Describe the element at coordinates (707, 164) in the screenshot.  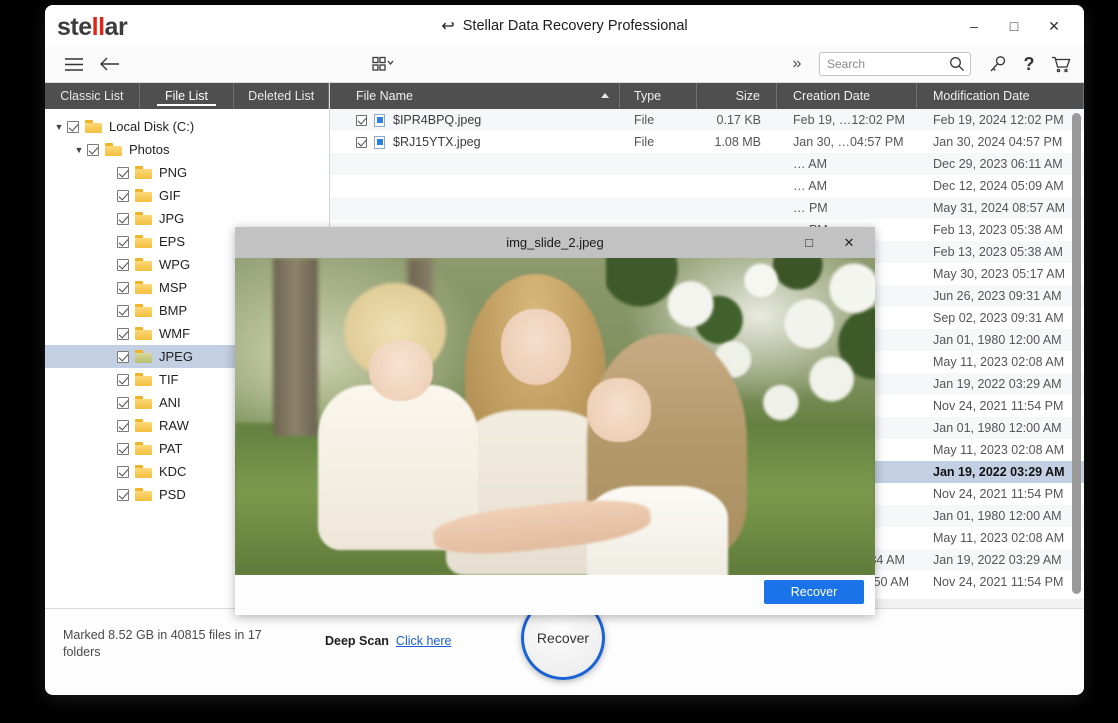
I see `table-row: … AM Dec 29, 2023 06:11 AM` at that location.